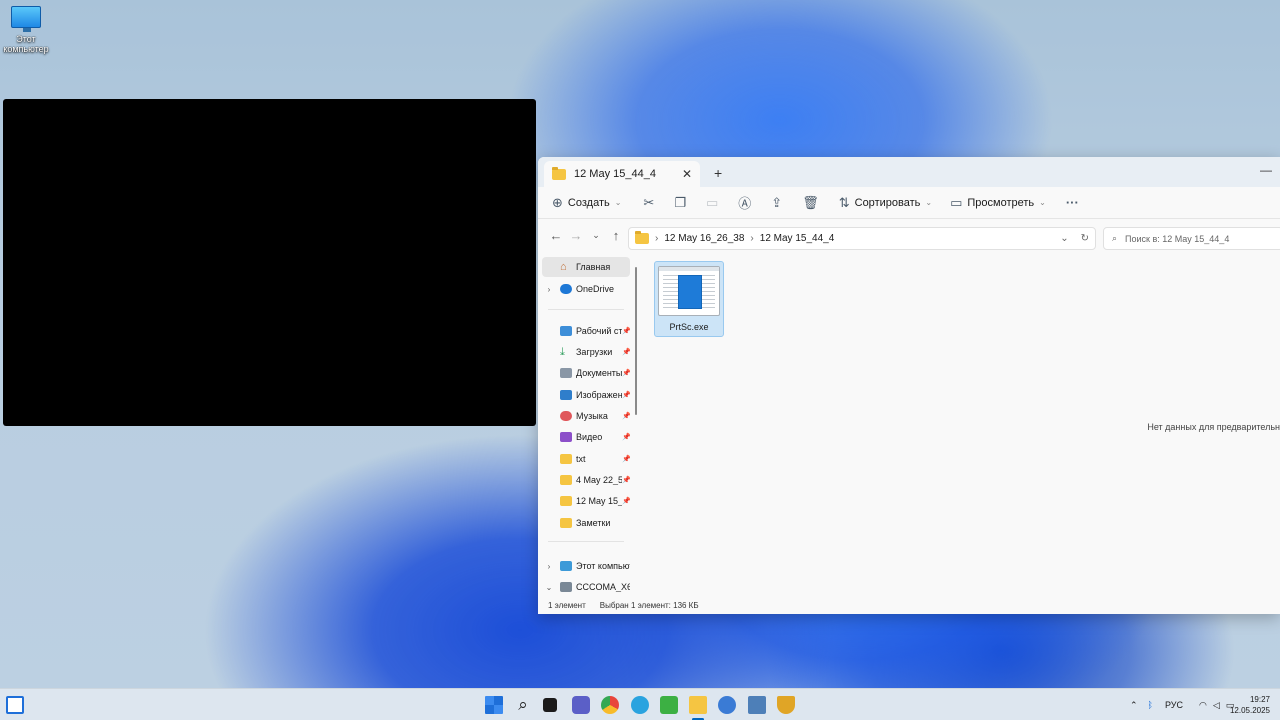 The height and width of the screenshot is (720, 1280). What do you see at coordinates (581, 705) in the screenshot?
I see `teams-chat-icon` at bounding box center [581, 705].